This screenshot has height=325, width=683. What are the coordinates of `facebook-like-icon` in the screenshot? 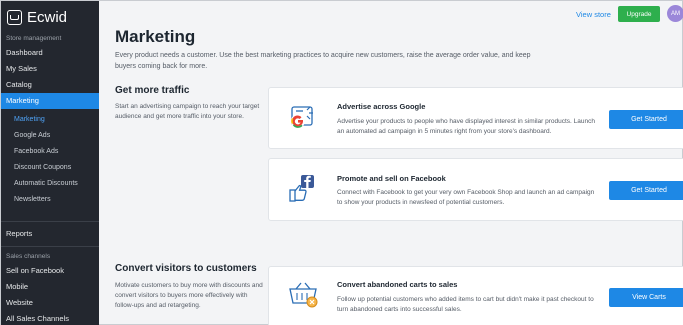 It's located at (303, 191).